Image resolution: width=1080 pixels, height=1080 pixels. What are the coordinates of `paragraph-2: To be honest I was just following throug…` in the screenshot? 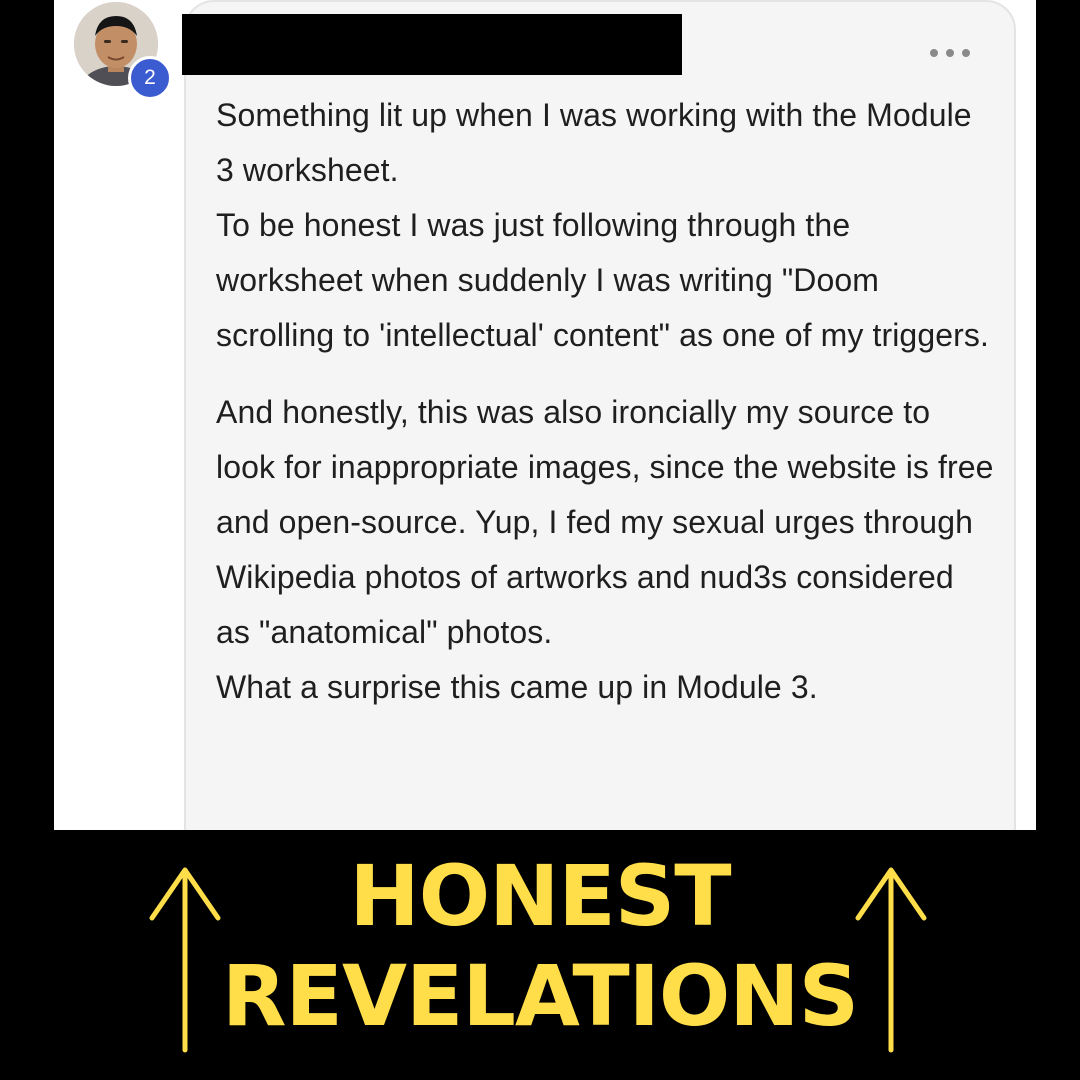 It's located at (602, 280).